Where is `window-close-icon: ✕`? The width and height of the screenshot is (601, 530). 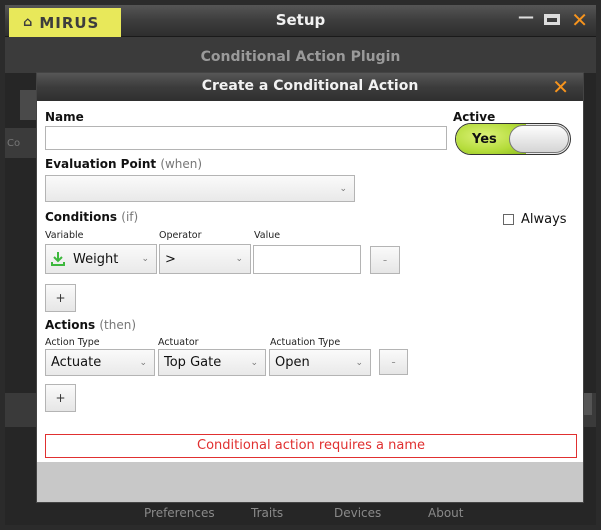
window-close-icon: ✕ is located at coordinates (579, 20).